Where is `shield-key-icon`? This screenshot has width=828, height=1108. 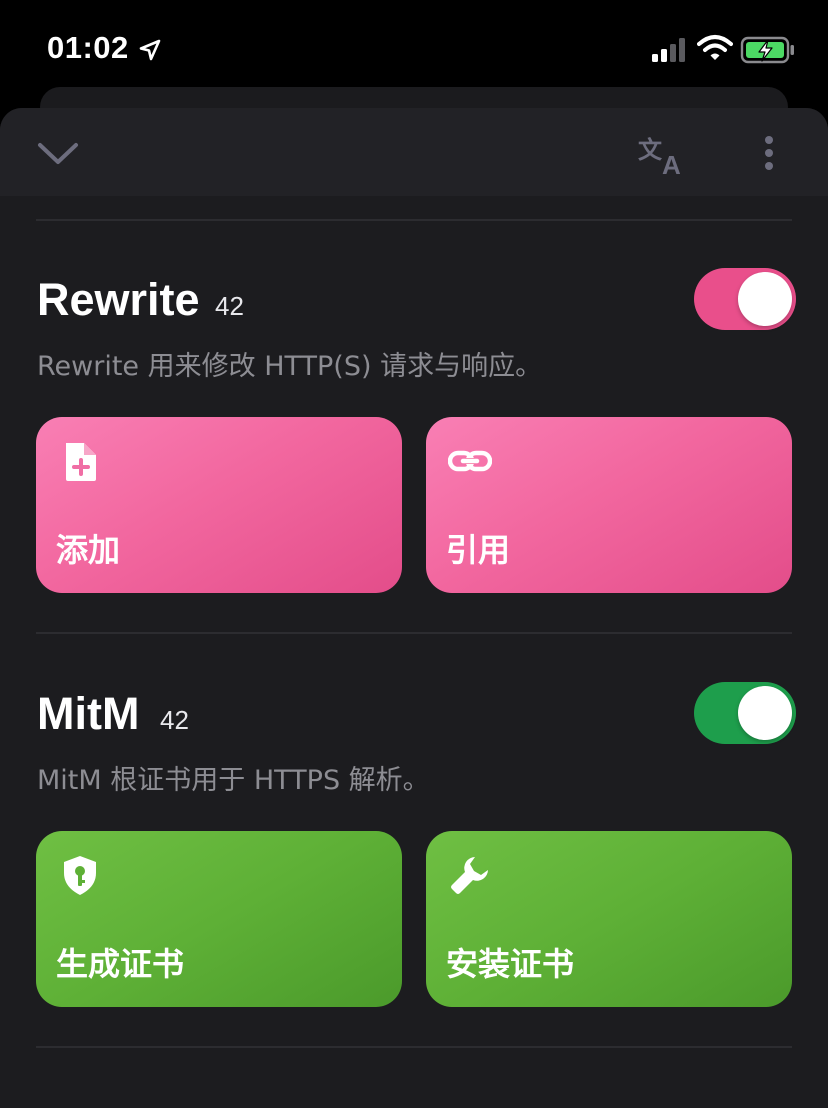
shield-key-icon is located at coordinates (80, 875).